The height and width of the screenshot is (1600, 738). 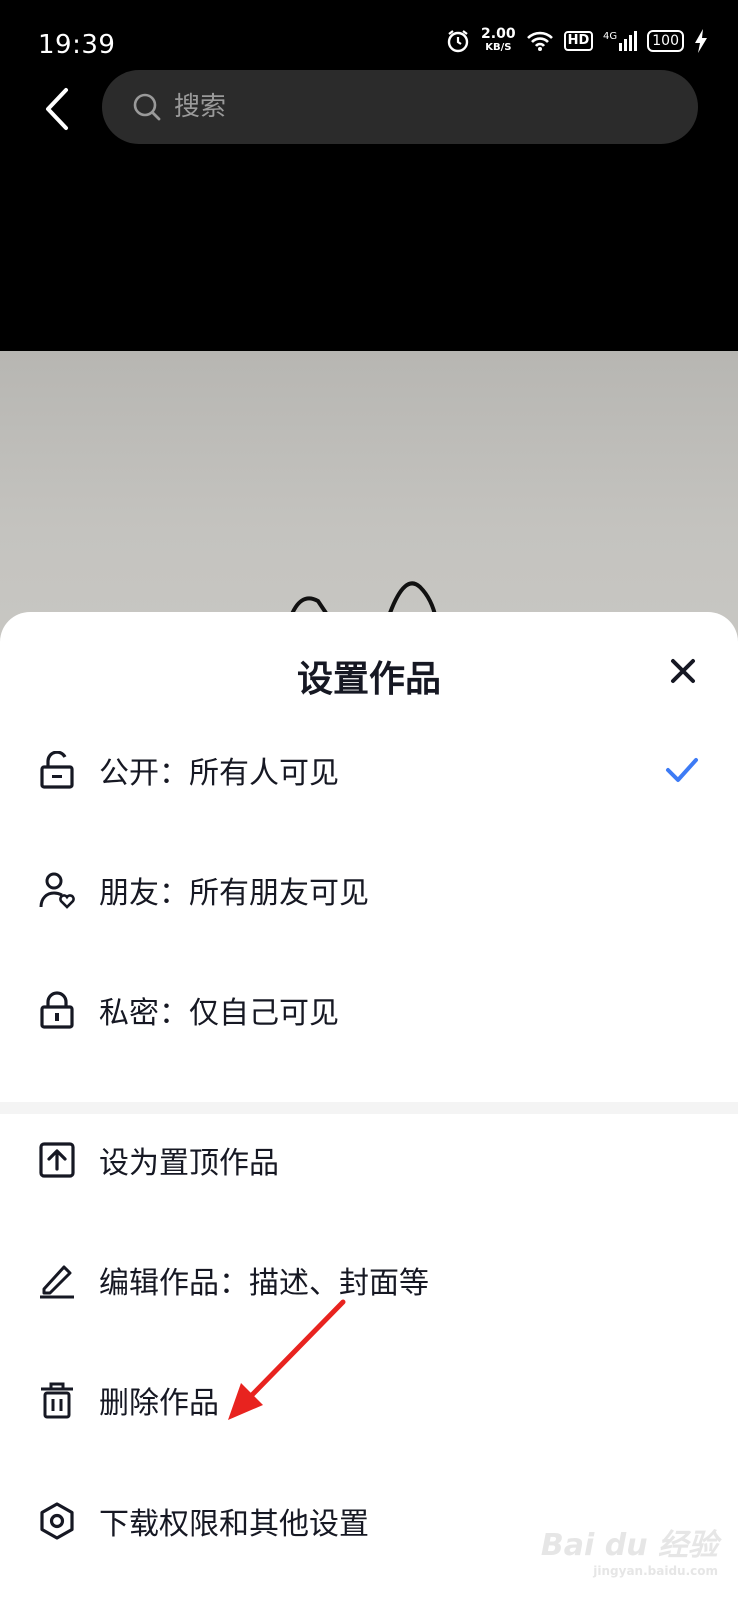 What do you see at coordinates (620, 41) in the screenshot?
I see `signal-icon: 4G` at bounding box center [620, 41].